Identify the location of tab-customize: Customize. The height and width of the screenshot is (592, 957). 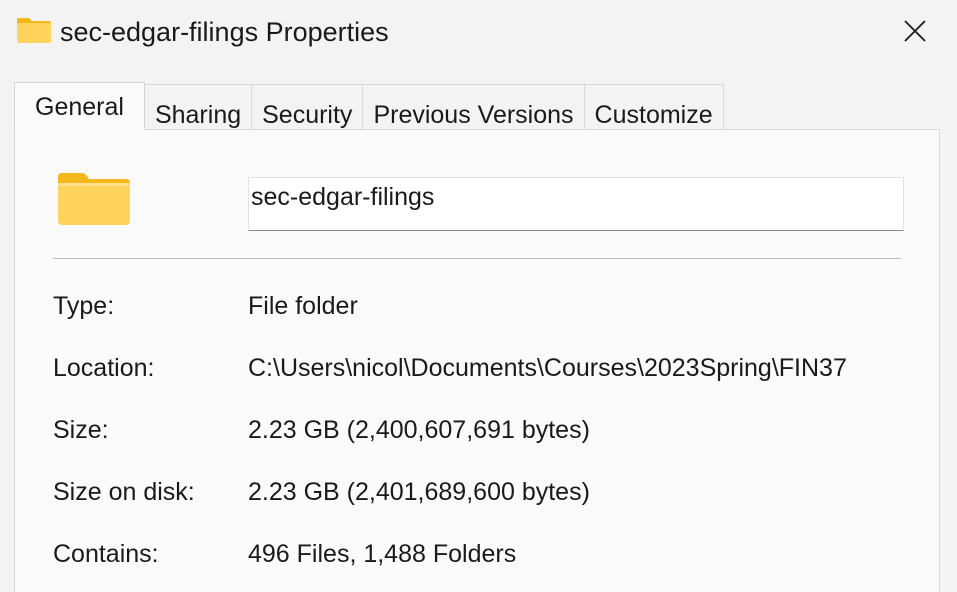
(653, 107).